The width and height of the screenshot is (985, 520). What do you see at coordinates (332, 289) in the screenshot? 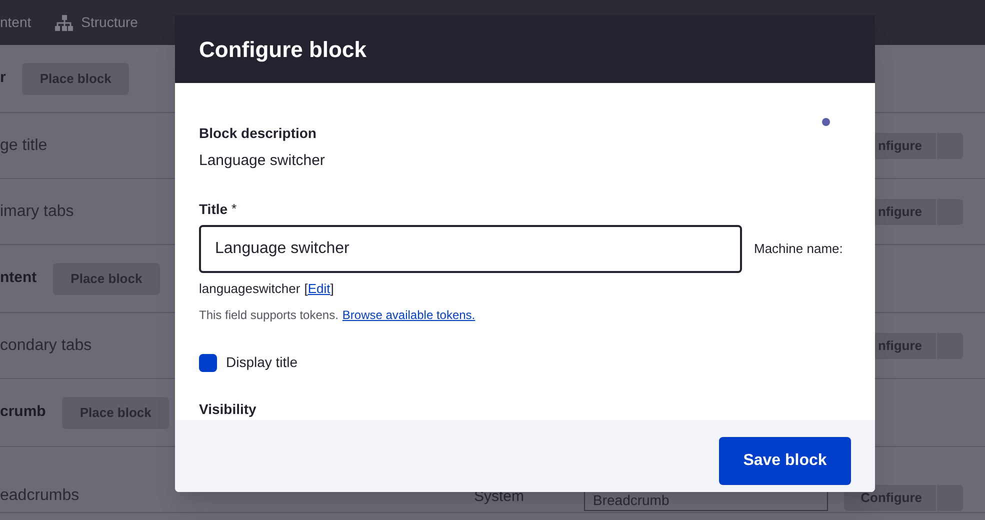
I see `bracket-text: ]` at bounding box center [332, 289].